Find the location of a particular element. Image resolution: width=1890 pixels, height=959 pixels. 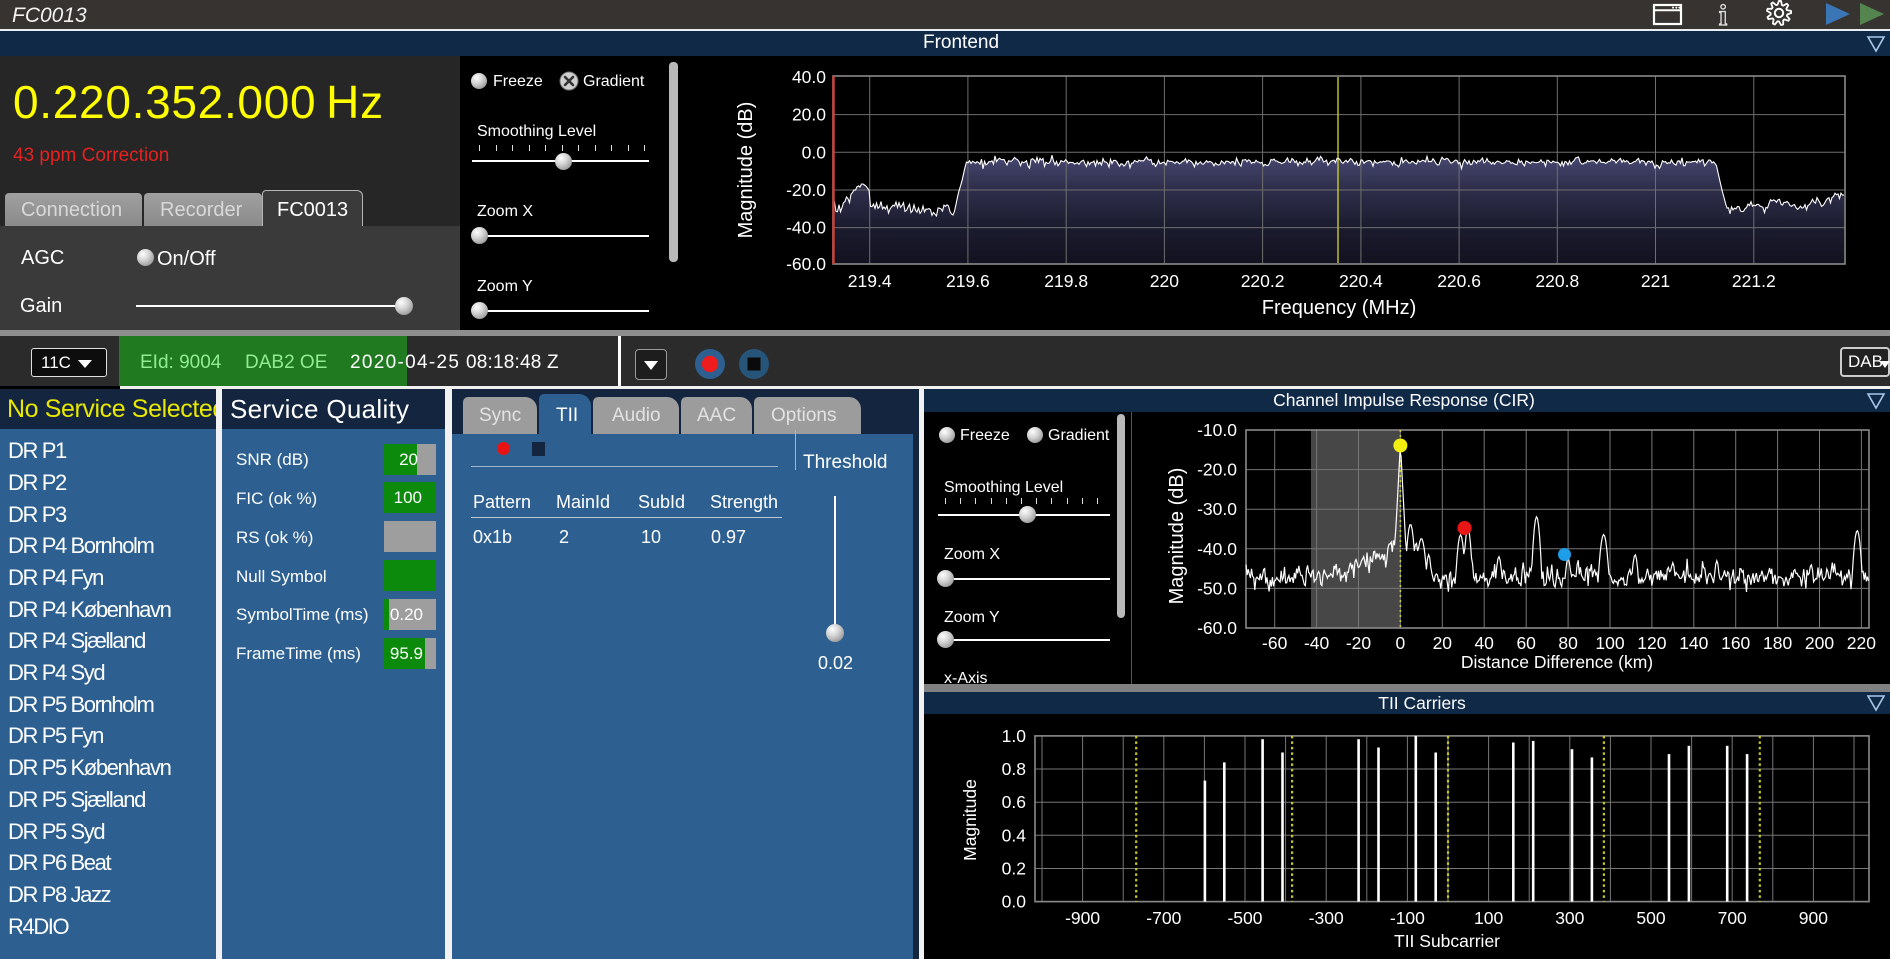

svg-text: -300 is located at coordinates (1326, 918).